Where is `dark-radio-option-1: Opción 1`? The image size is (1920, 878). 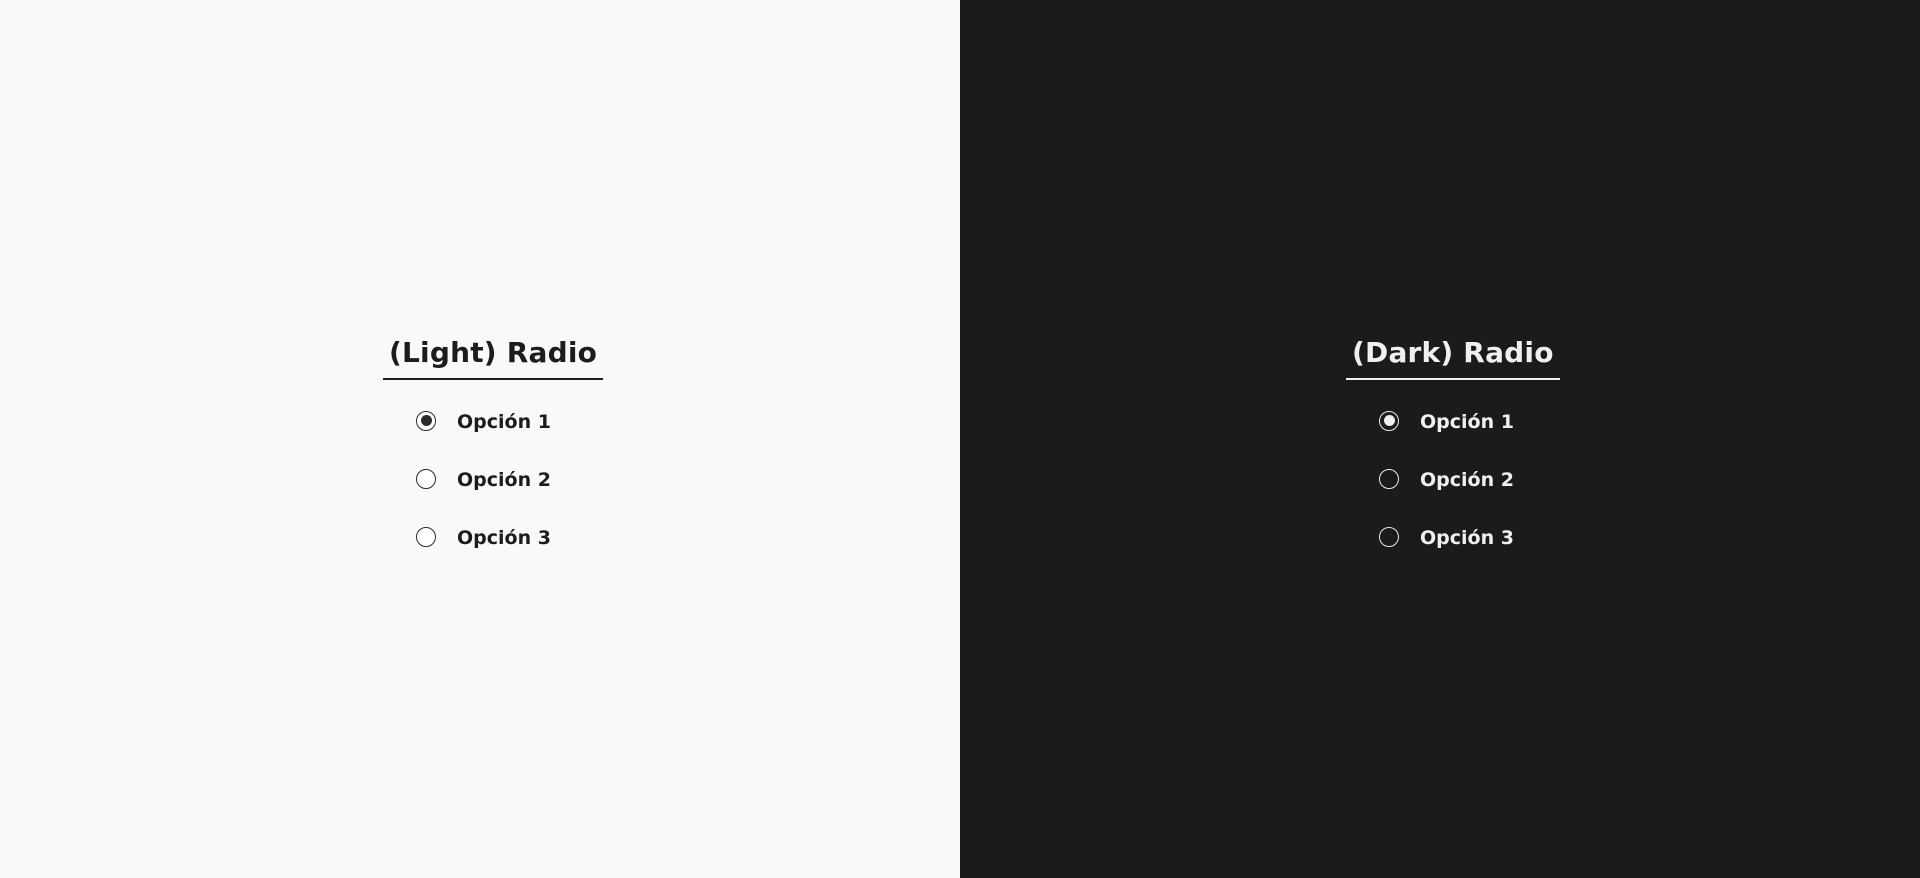 dark-radio-option-1: Opción 1 is located at coordinates (1446, 422).